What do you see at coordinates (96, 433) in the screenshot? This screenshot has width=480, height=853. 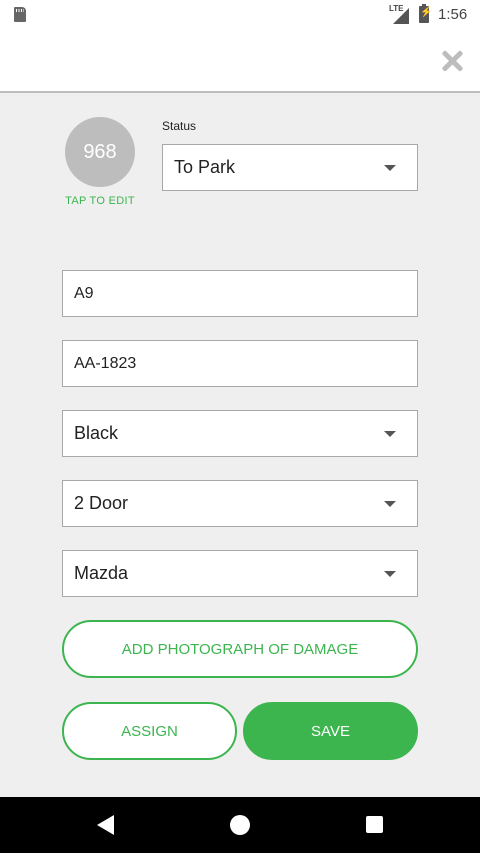 I see `color-value: Black` at bounding box center [96, 433].